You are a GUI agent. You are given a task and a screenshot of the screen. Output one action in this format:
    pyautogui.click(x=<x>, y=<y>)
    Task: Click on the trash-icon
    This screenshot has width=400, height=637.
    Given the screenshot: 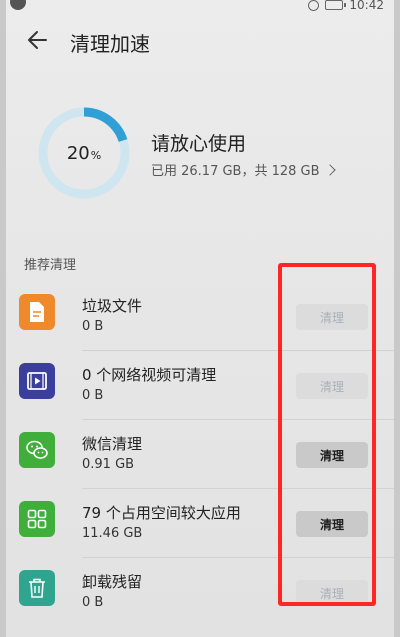 What is the action you would take?
    pyautogui.click(x=37, y=588)
    